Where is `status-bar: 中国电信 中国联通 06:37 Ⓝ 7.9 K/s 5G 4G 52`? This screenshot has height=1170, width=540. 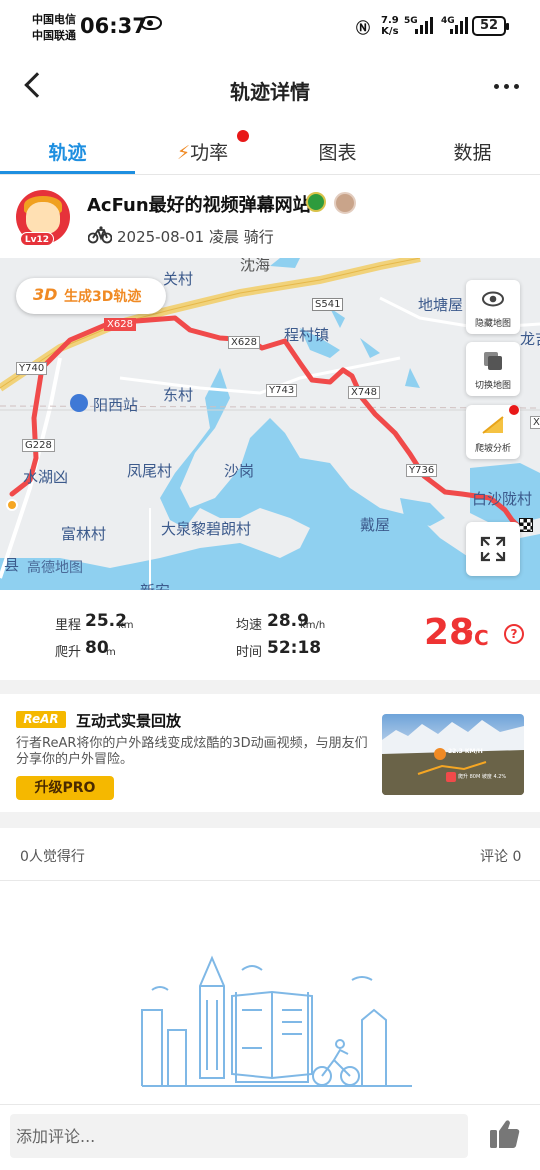
status-bar: 中国电信 中国联通 06:37 Ⓝ 7.9 K/s 5G 4G 52 is located at coordinates (270, 28).